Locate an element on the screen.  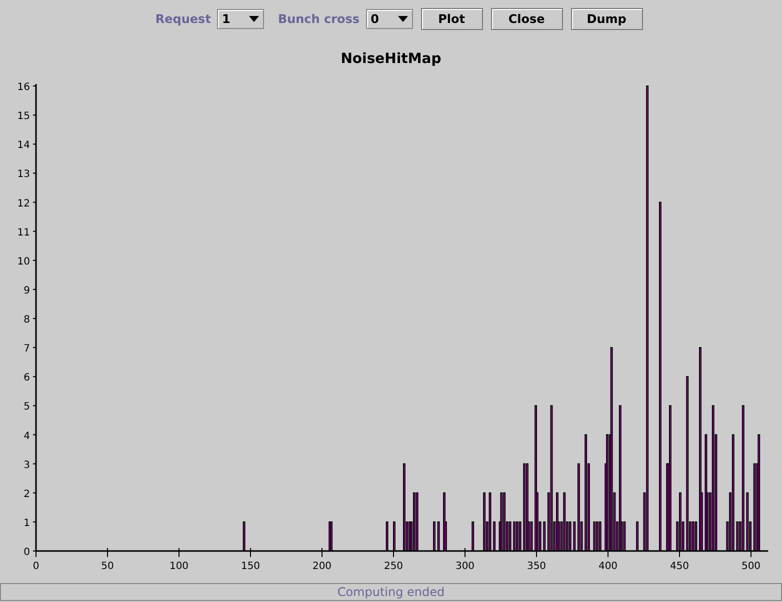
toolbar-button: Plot is located at coordinates (451, 19).